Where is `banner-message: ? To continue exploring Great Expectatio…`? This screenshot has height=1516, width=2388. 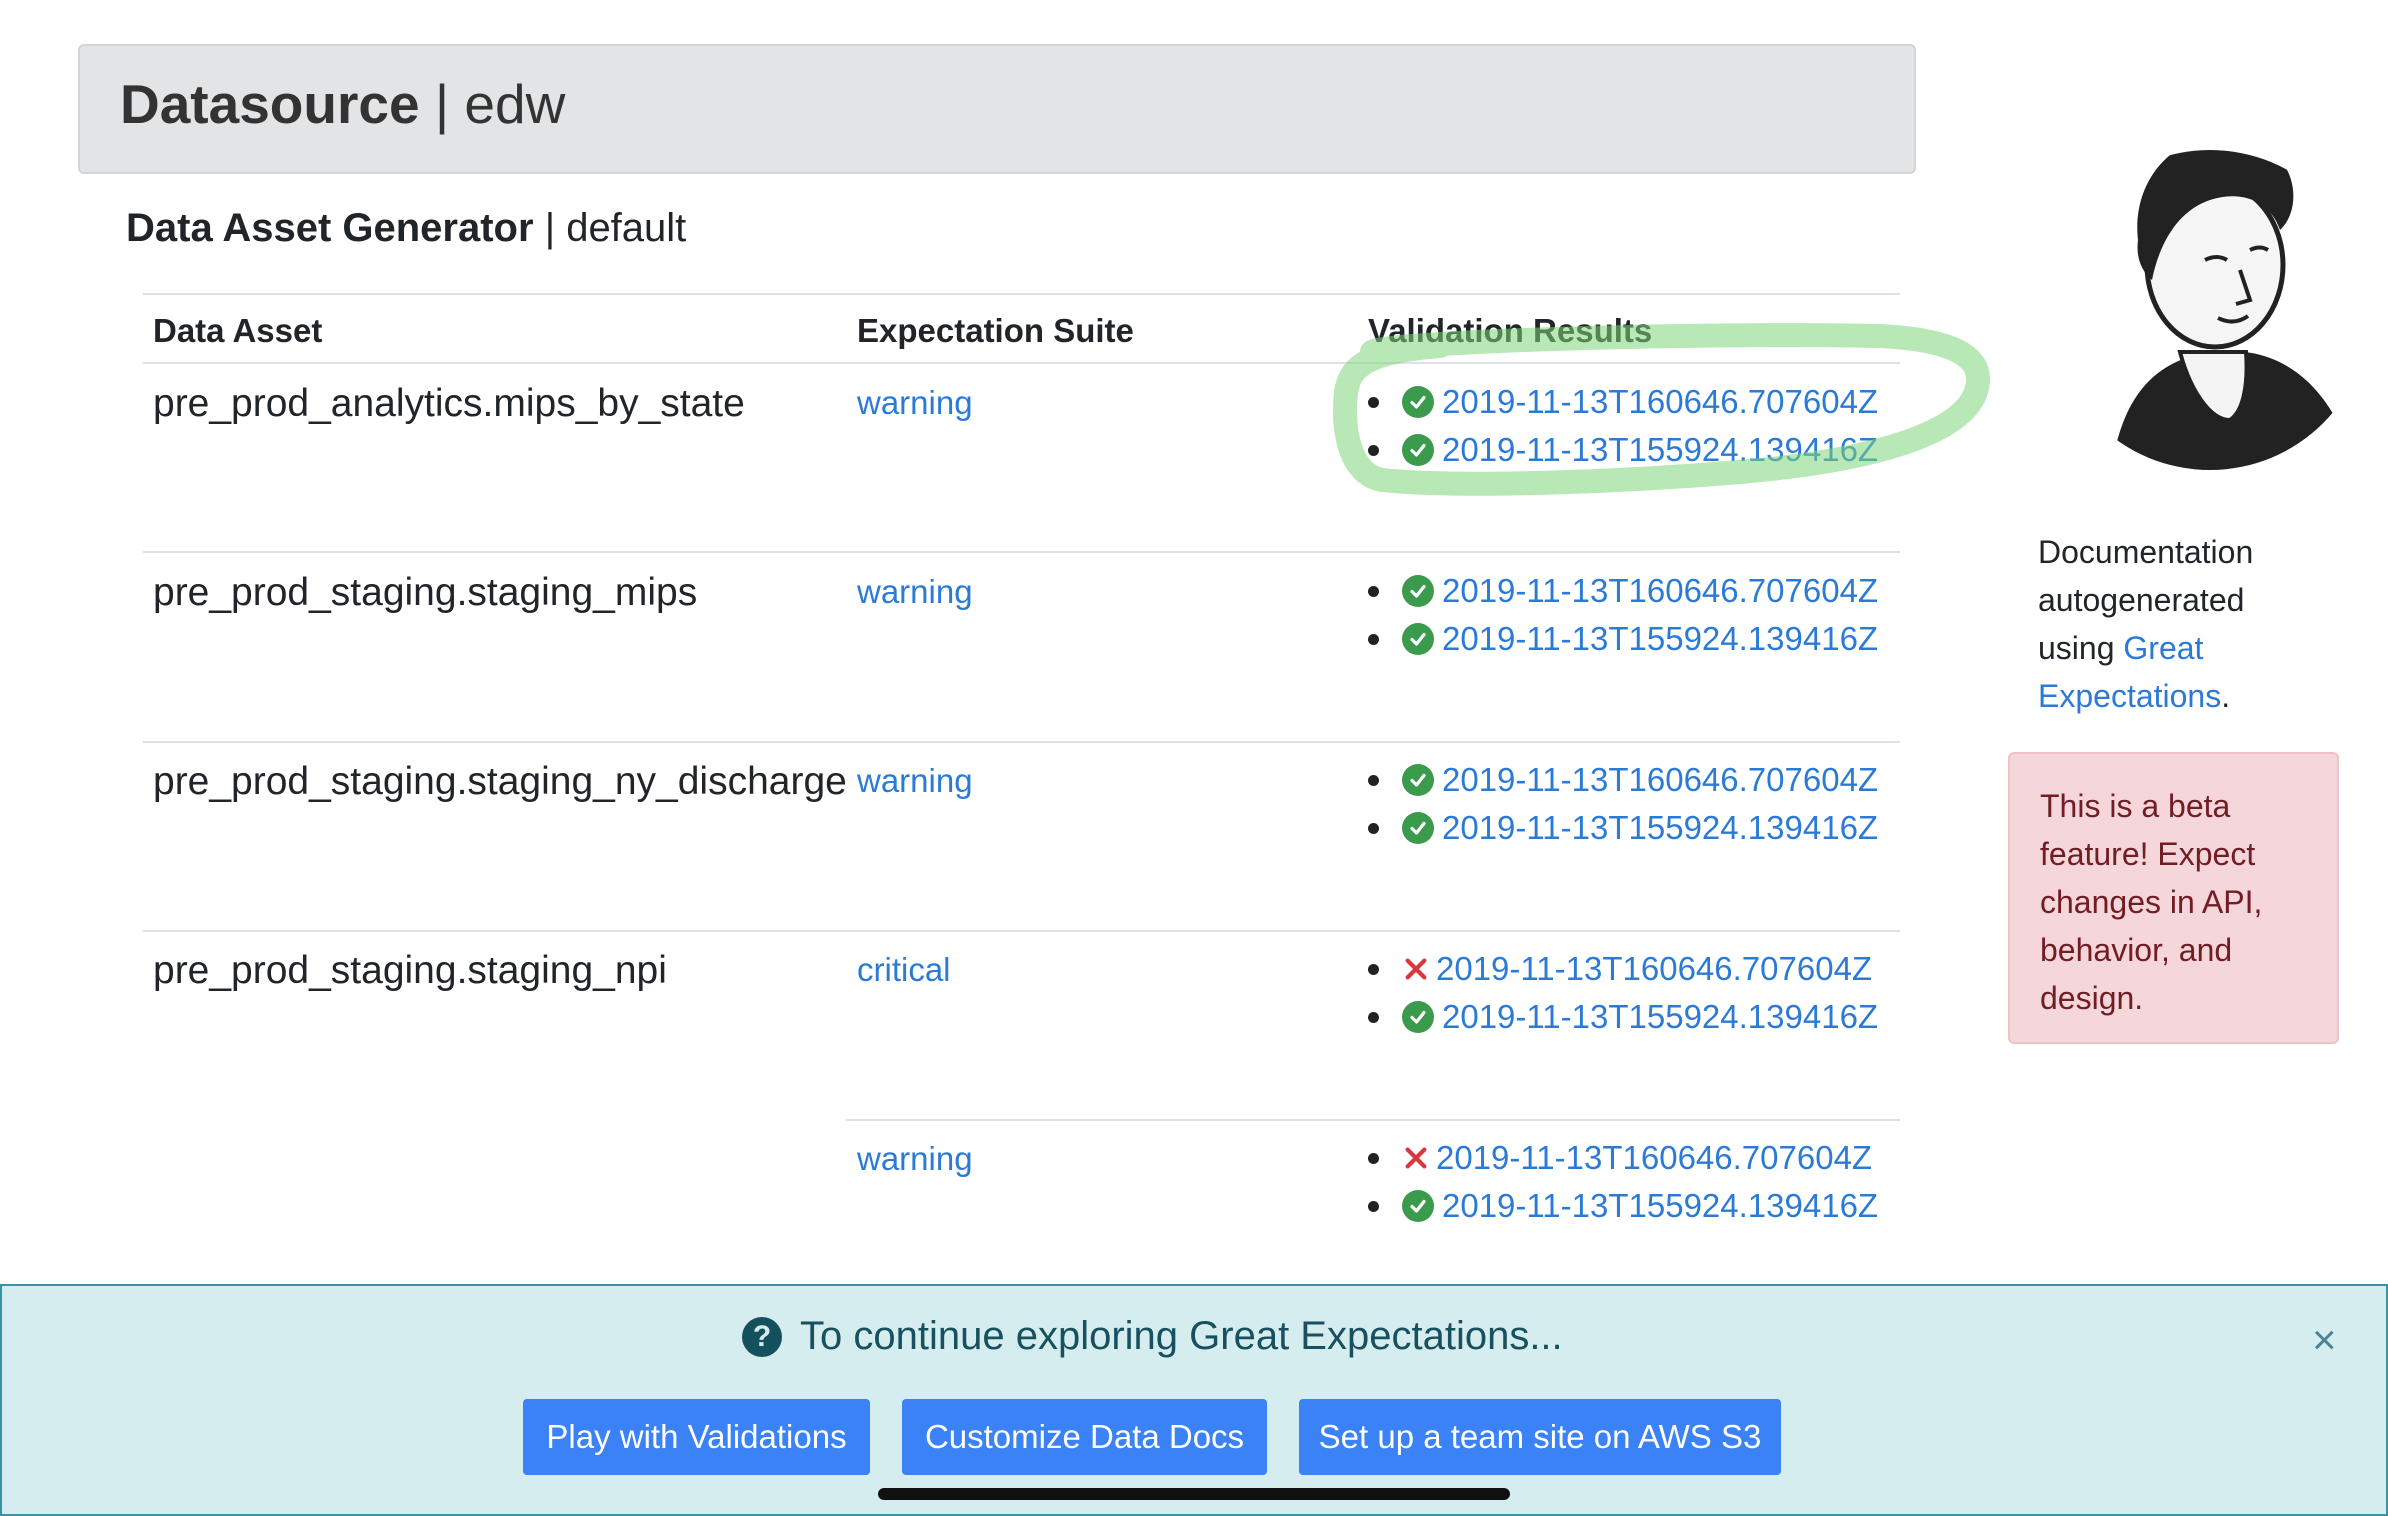 banner-message: ? To continue exploring Great Expectatio… is located at coordinates (1152, 1336).